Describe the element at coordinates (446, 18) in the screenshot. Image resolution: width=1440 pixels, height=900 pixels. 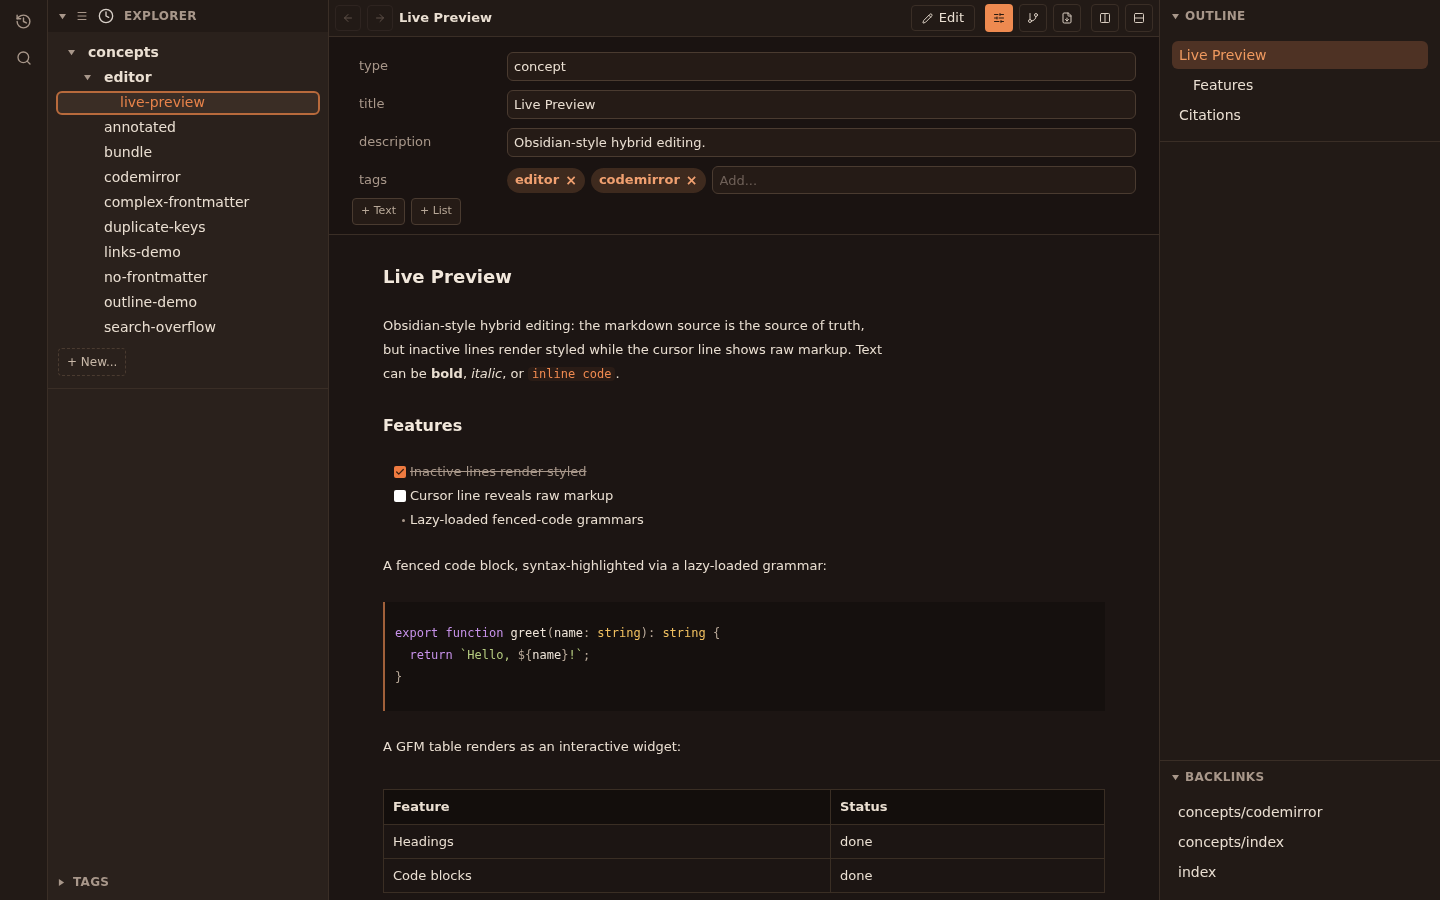
I see `note-title: Live Preview` at that location.